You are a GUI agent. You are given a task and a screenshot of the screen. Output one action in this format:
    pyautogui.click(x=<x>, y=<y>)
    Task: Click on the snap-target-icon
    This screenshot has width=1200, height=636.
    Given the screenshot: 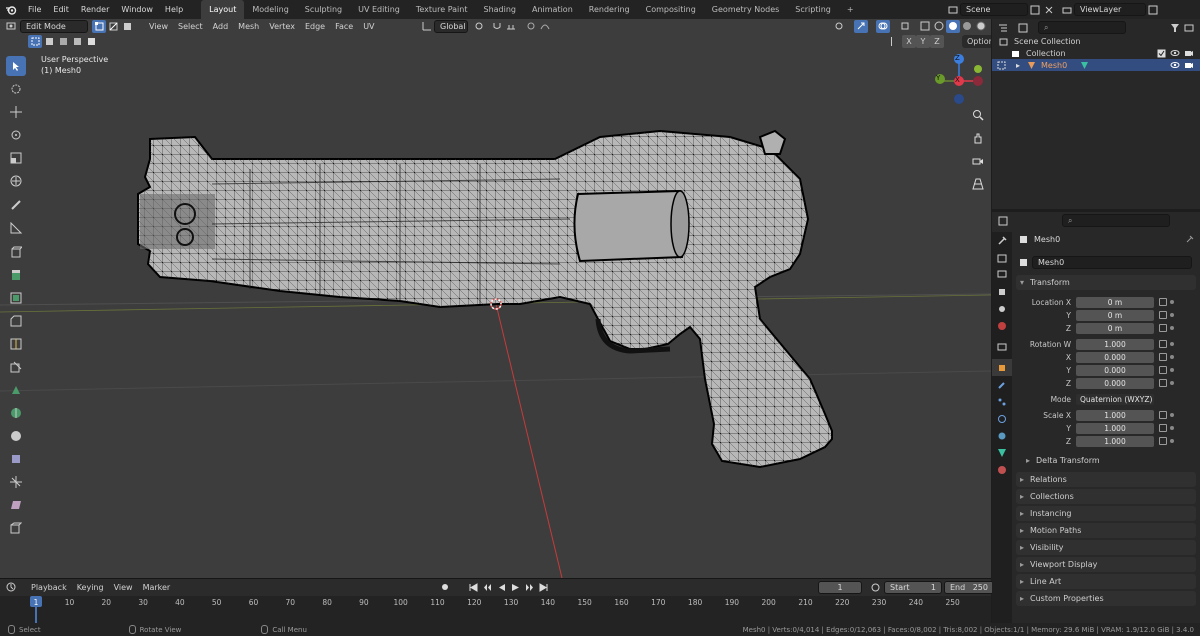 What is the action you would take?
    pyautogui.click(x=511, y=26)
    